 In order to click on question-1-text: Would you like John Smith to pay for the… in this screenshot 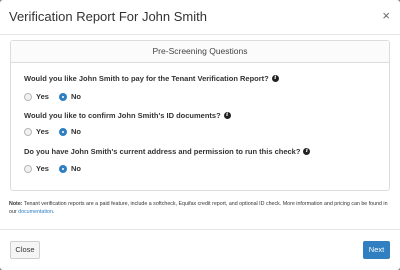, I will do `click(146, 78)`.